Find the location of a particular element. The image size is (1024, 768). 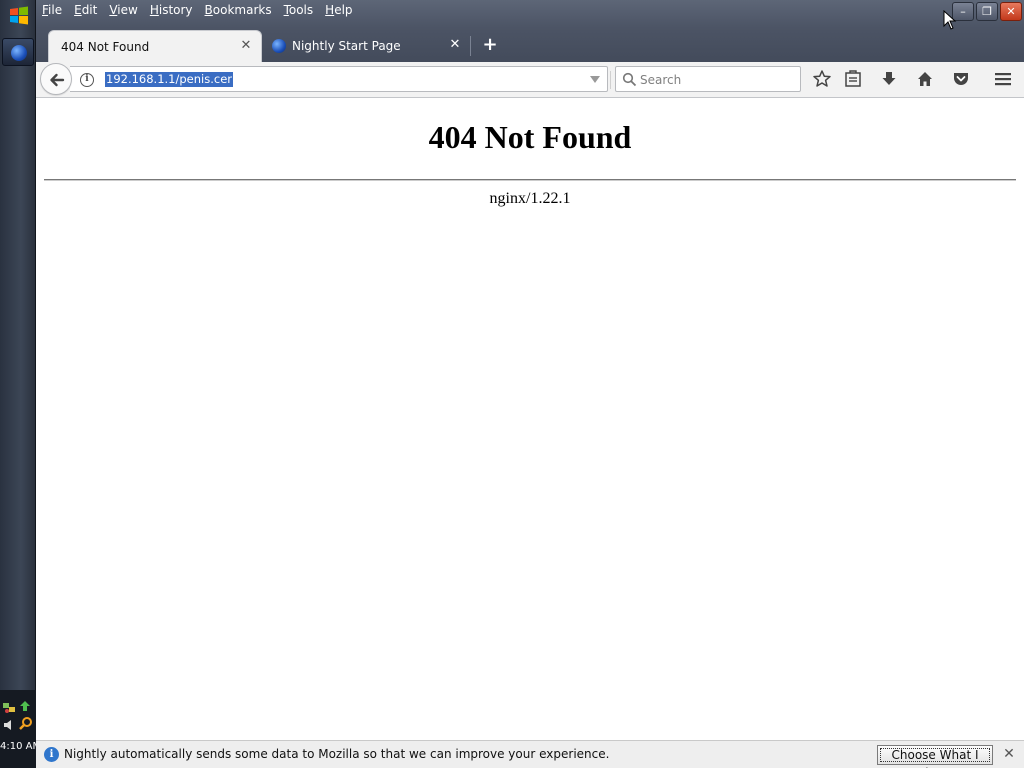

tab-title: Nightly Start Page is located at coordinates (346, 46).